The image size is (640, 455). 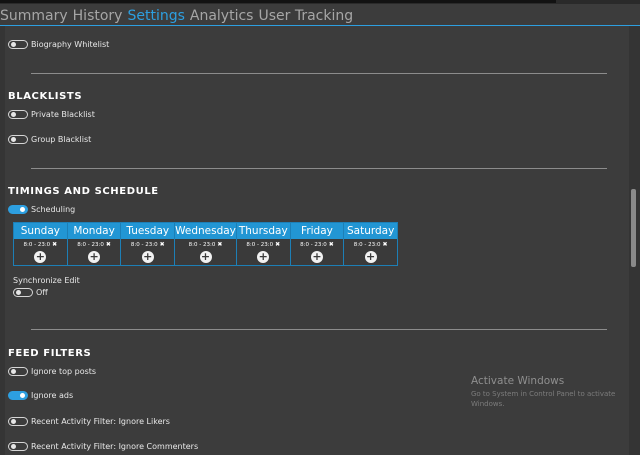 What do you see at coordinates (40, 231) in the screenshot?
I see `day-header: Sunday` at bounding box center [40, 231].